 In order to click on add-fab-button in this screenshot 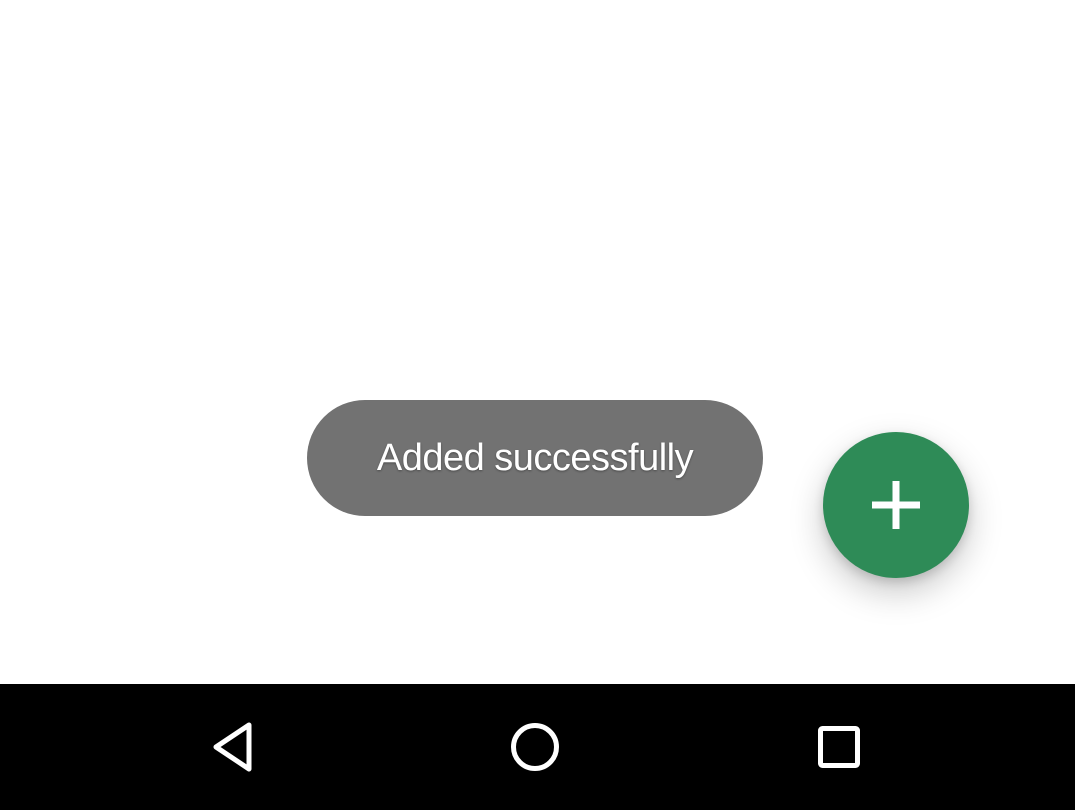, I will do `click(896, 505)`.